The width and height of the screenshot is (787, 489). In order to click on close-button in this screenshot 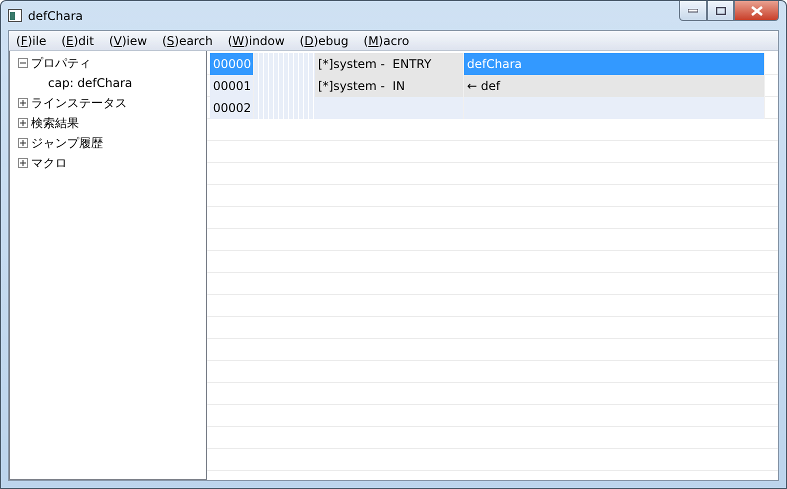, I will do `click(756, 11)`.